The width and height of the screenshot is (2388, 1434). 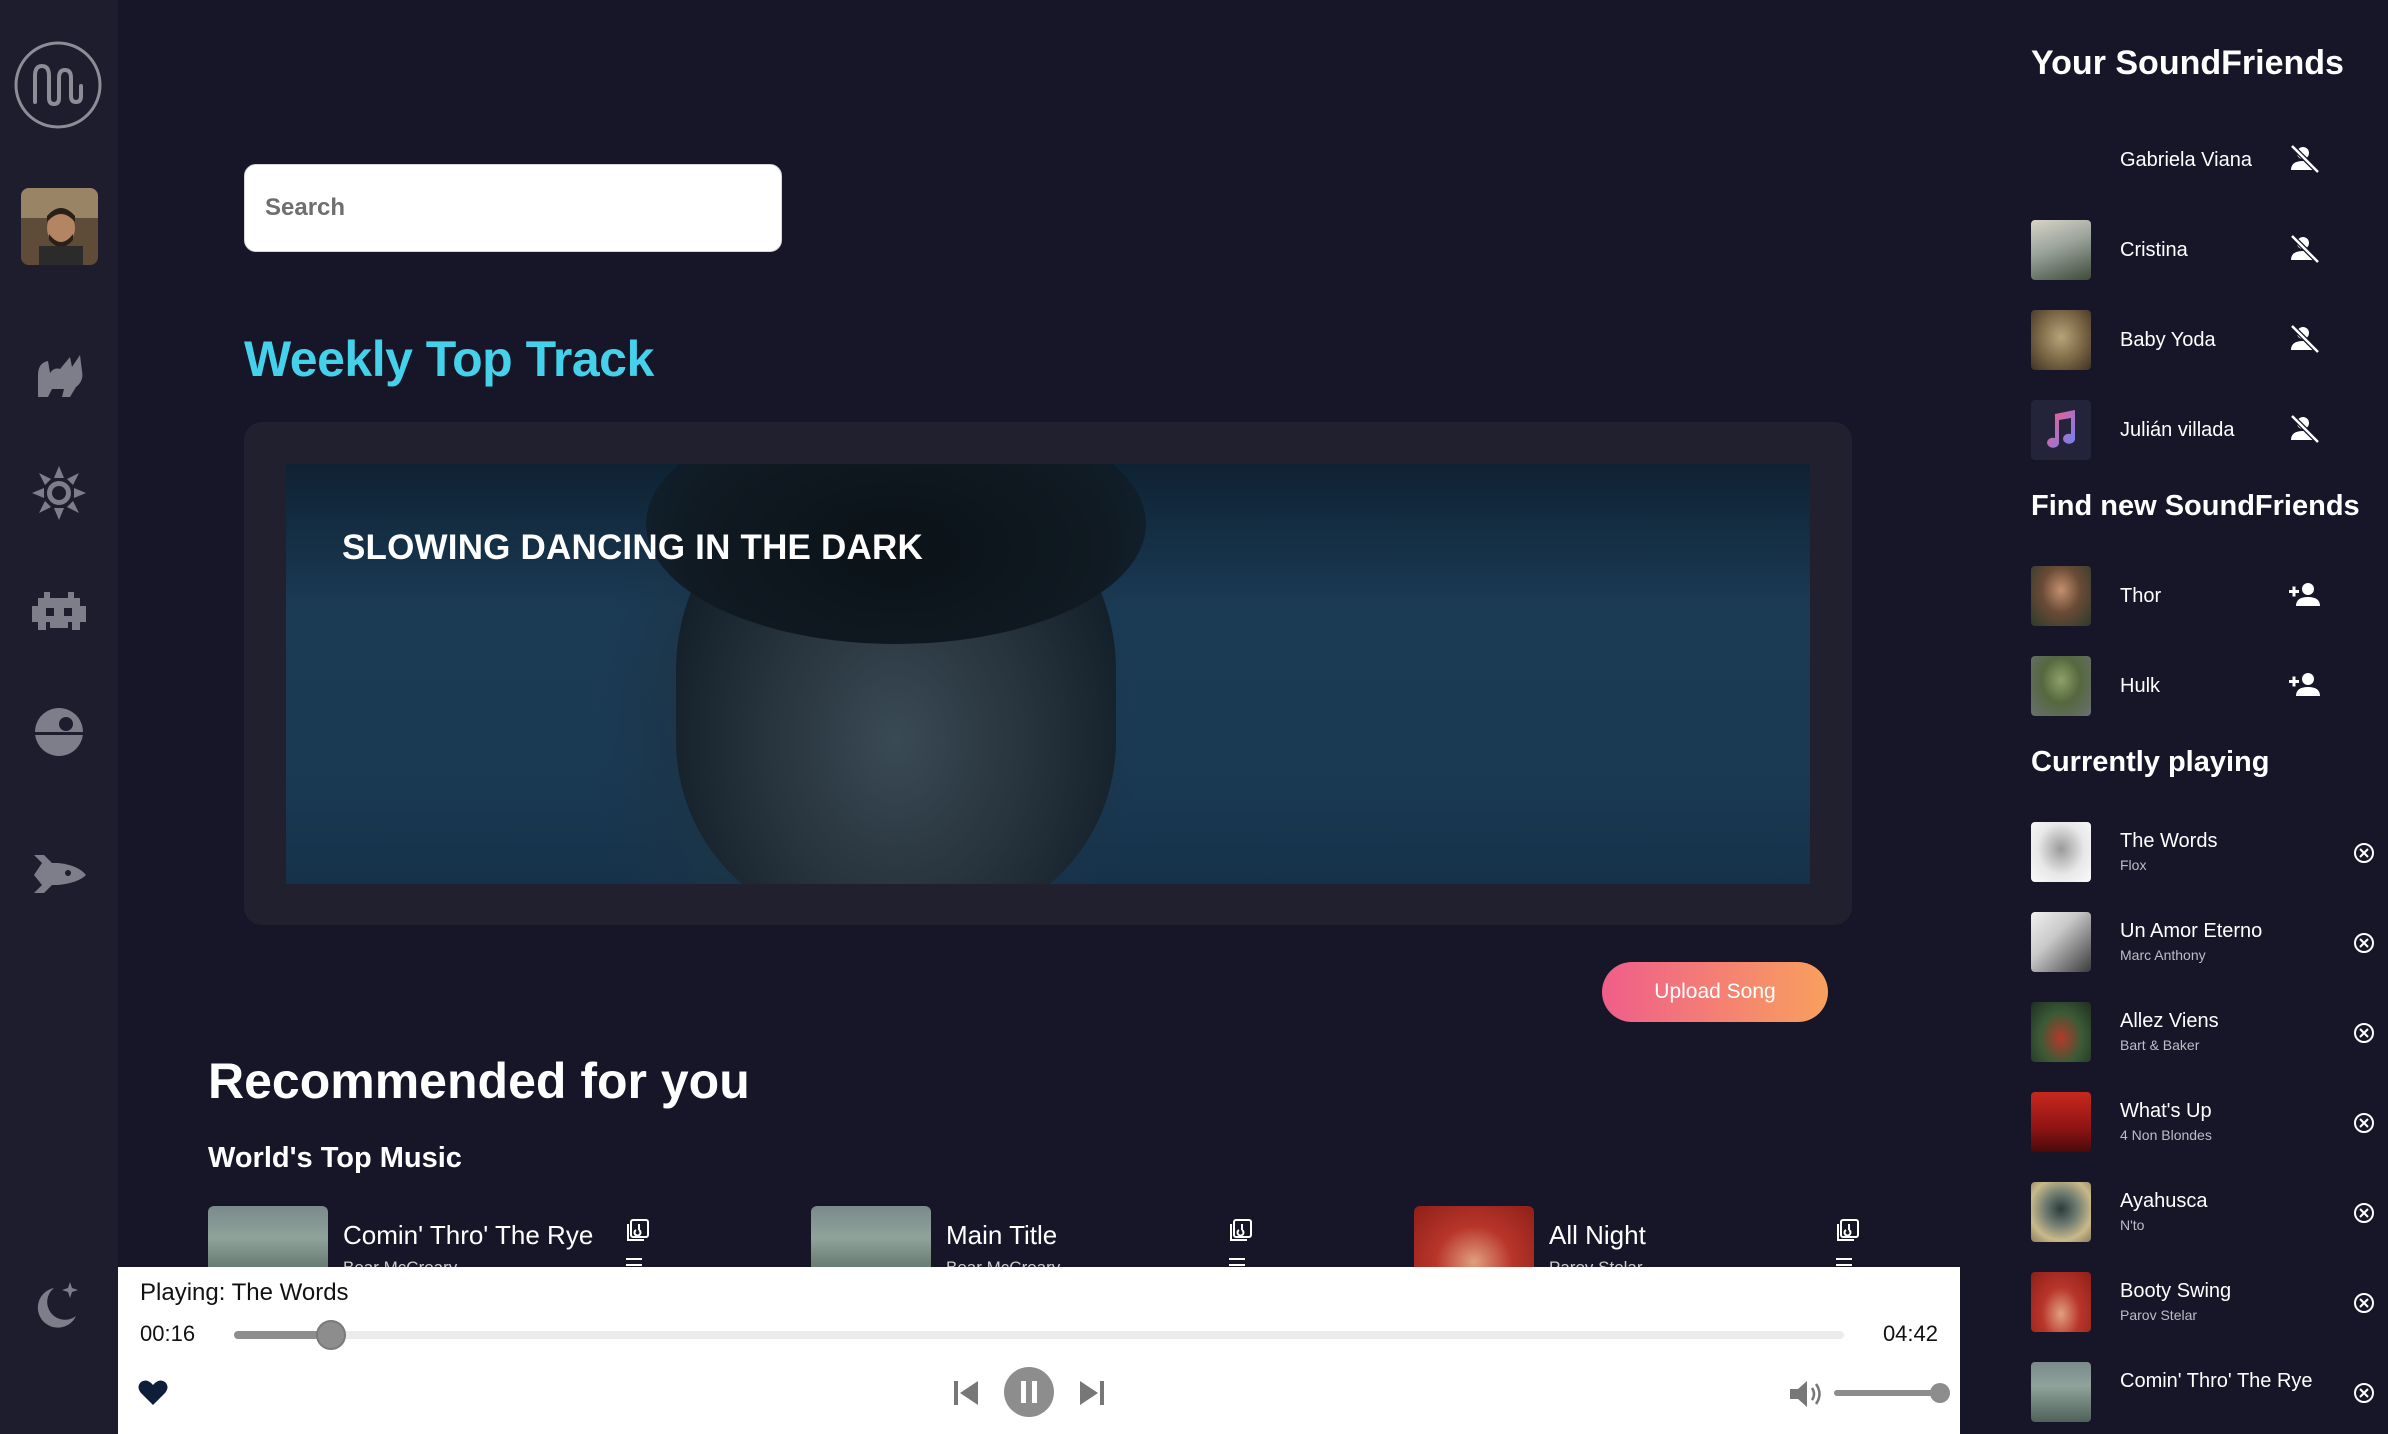 What do you see at coordinates (1715, 992) in the screenshot?
I see `upload-song-button: Upload Song` at bounding box center [1715, 992].